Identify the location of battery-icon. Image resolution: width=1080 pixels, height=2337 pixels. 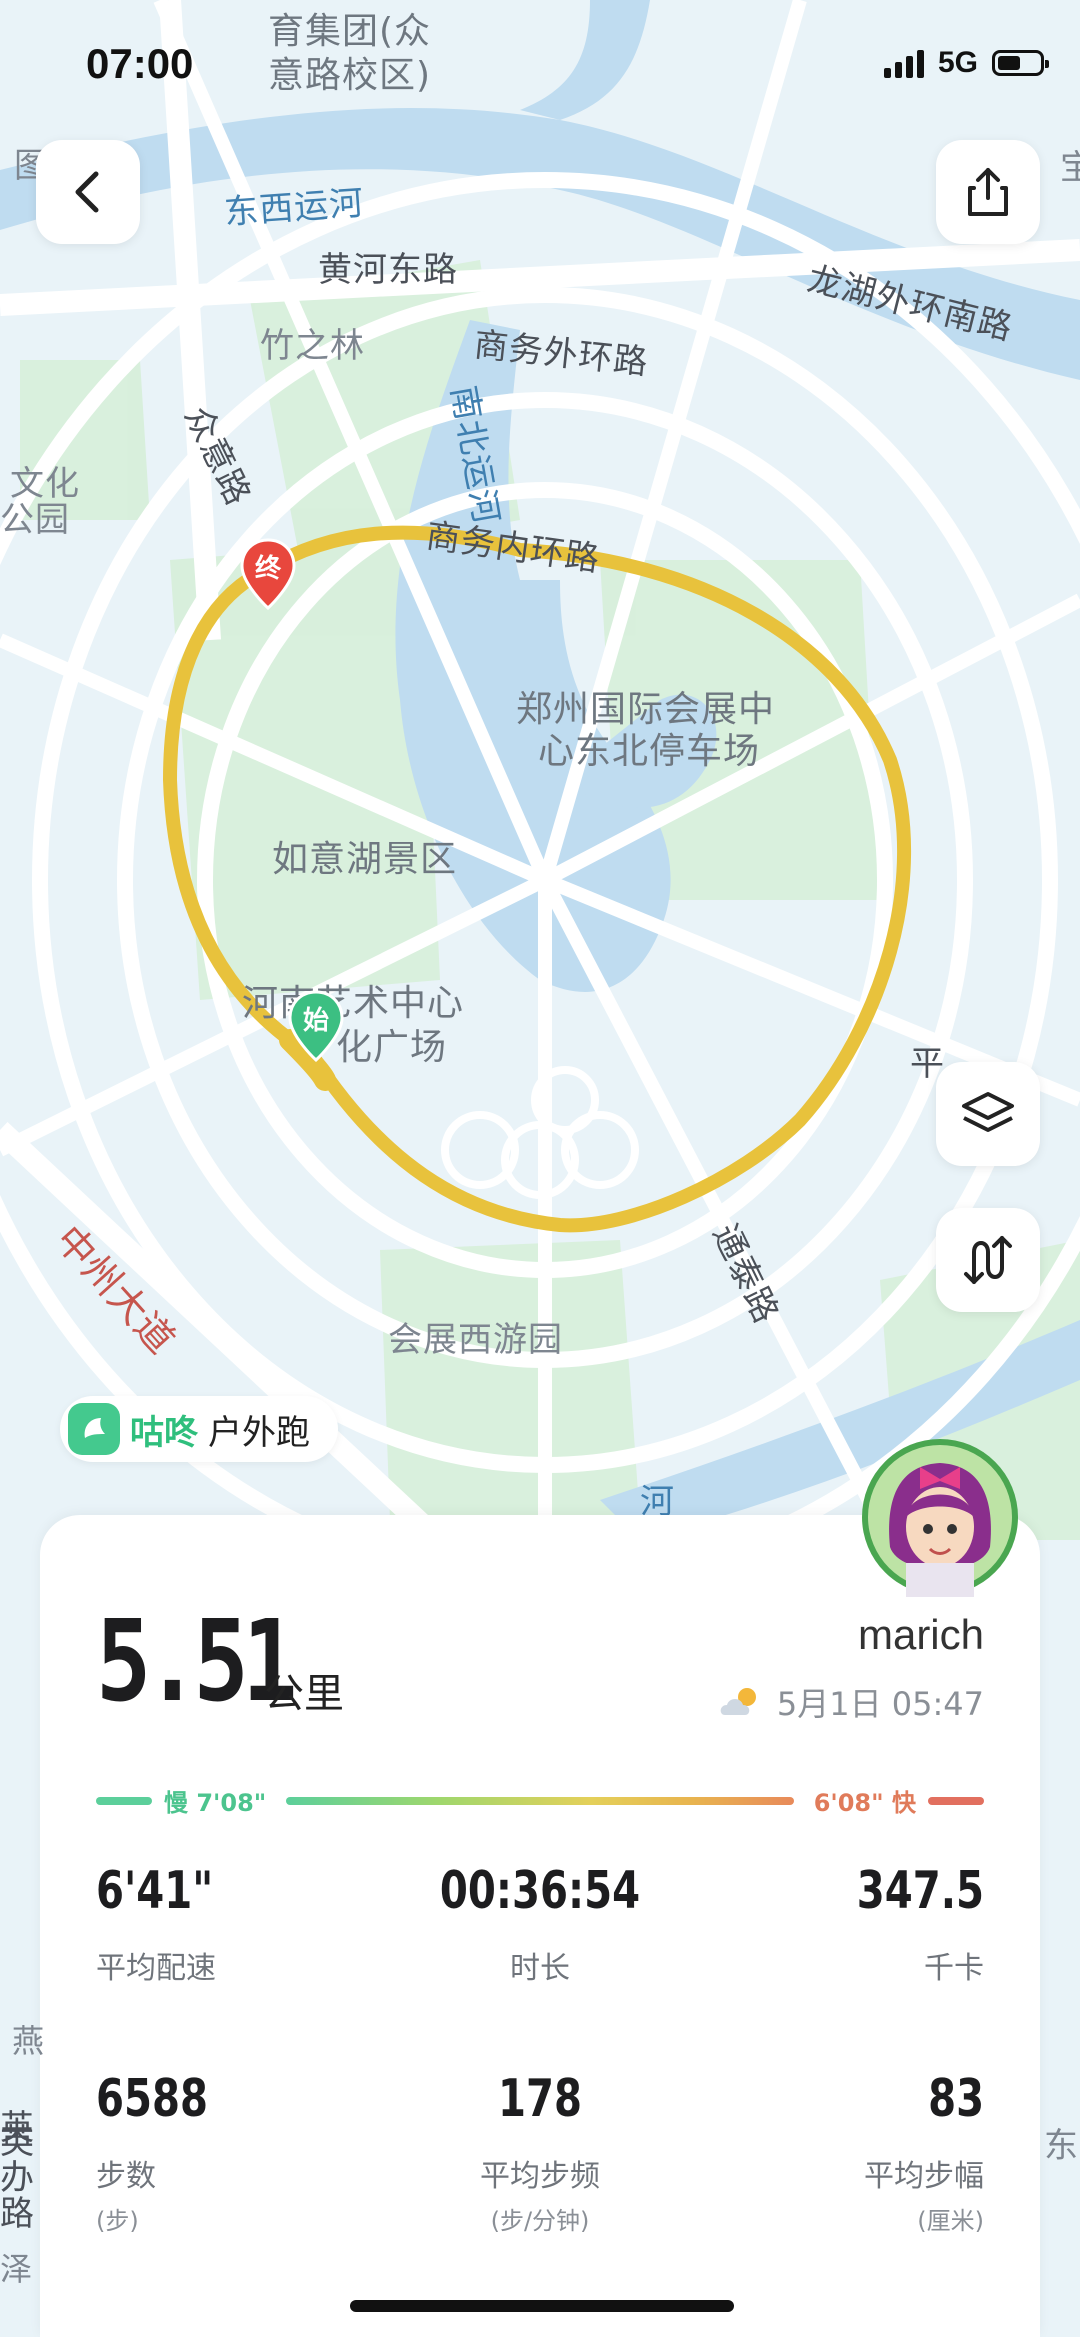
(1020, 63).